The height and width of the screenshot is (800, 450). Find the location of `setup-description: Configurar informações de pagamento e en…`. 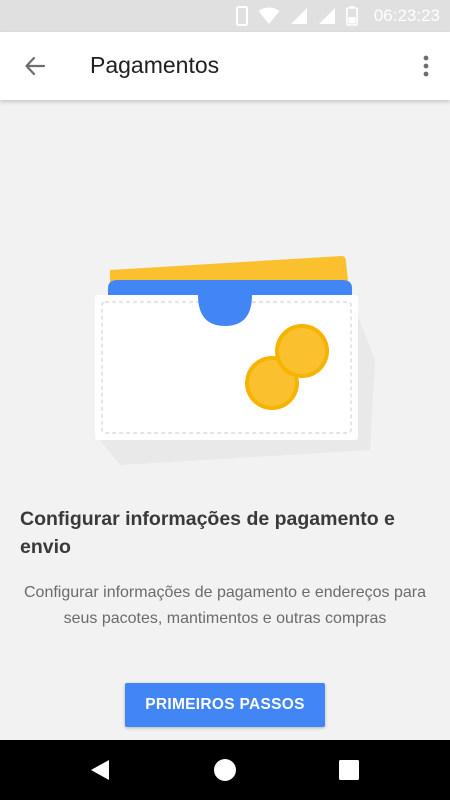

setup-description: Configurar informações de pagamento e en… is located at coordinates (225, 605).